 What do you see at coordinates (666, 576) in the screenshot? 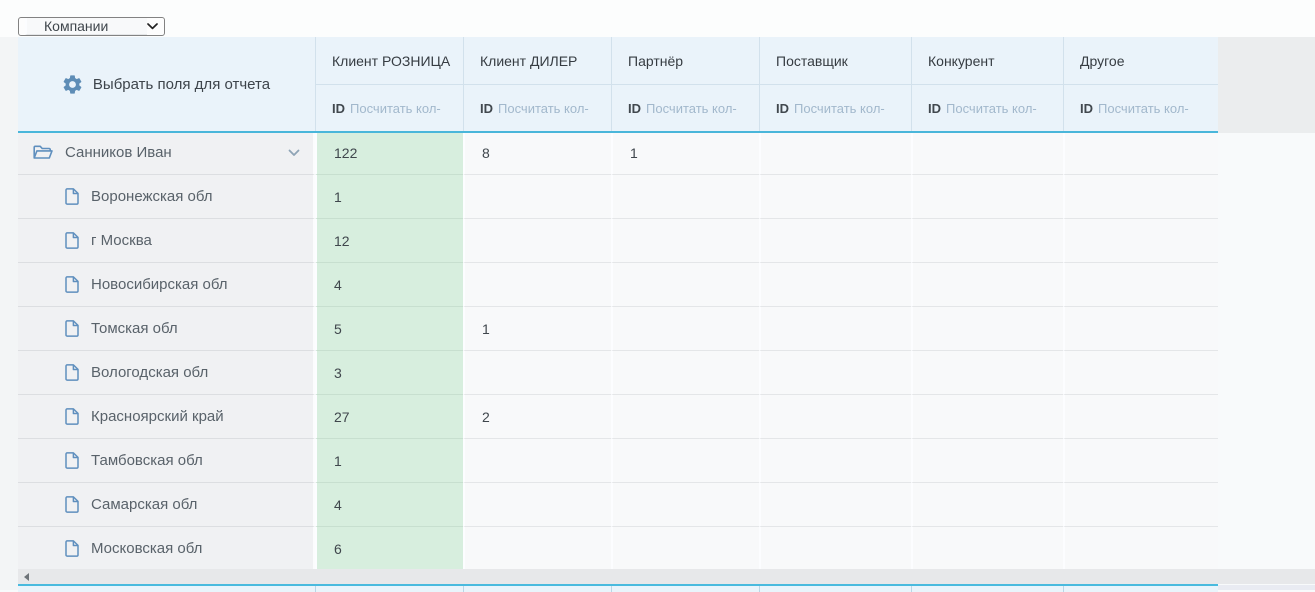
I see `horizontal-scrollbar` at bounding box center [666, 576].